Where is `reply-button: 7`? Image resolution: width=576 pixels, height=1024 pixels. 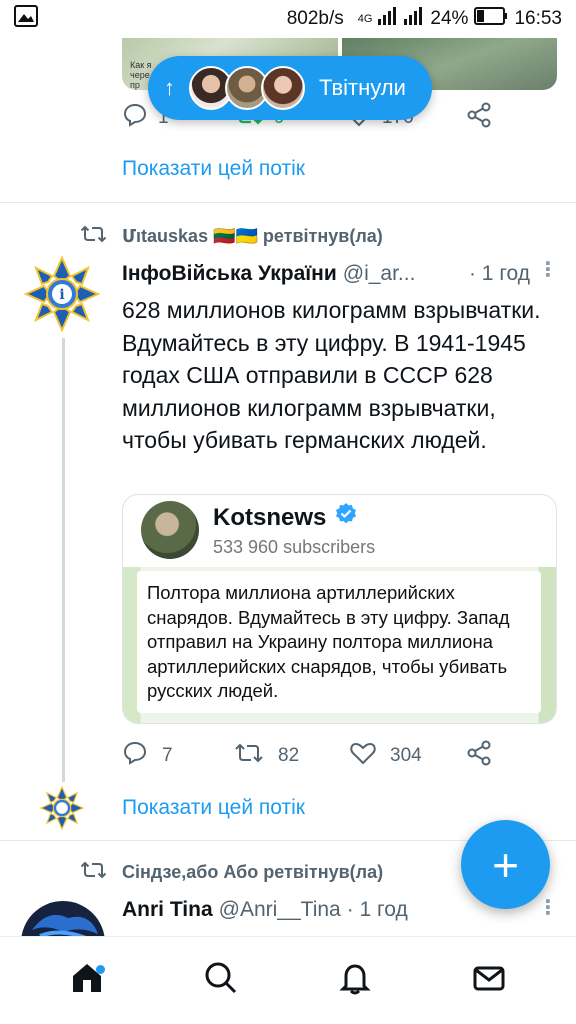
reply-button: 7 is located at coordinates (178, 756).